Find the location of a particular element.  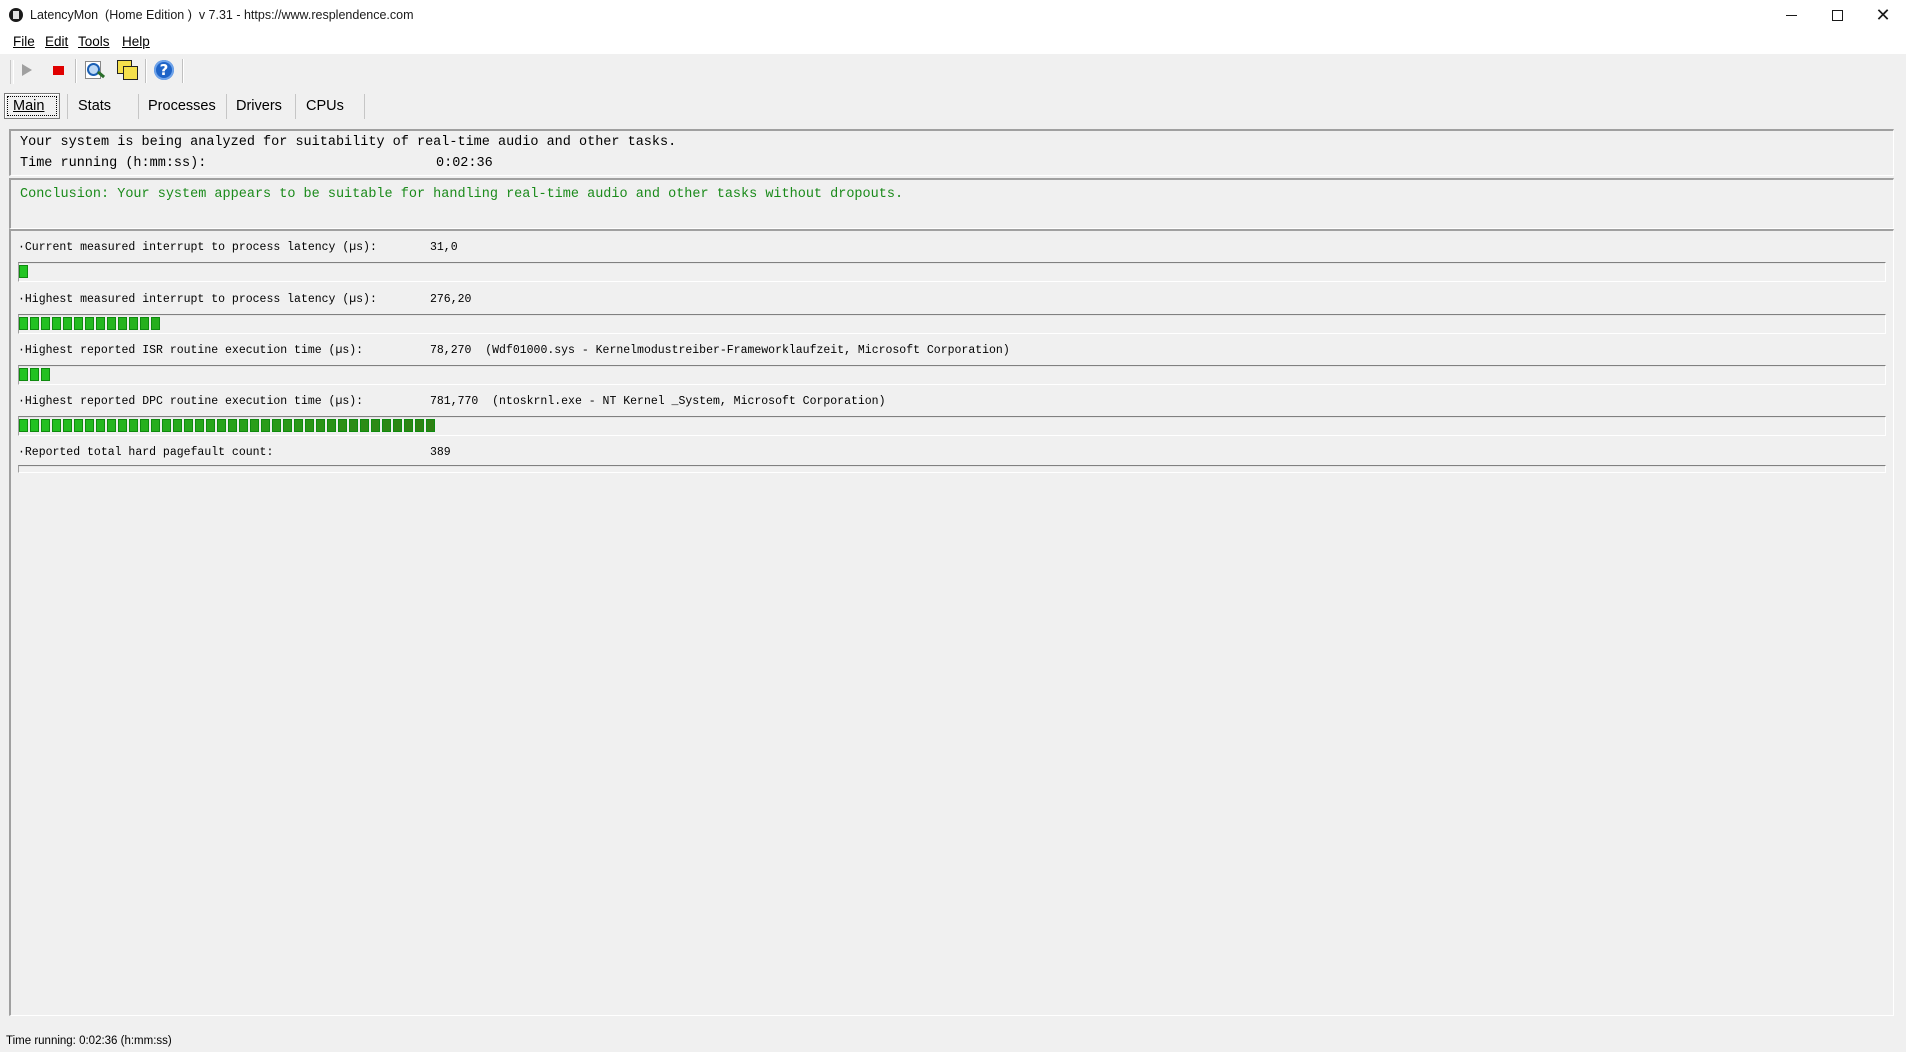

tab-drivers: Drivers is located at coordinates (261, 106).